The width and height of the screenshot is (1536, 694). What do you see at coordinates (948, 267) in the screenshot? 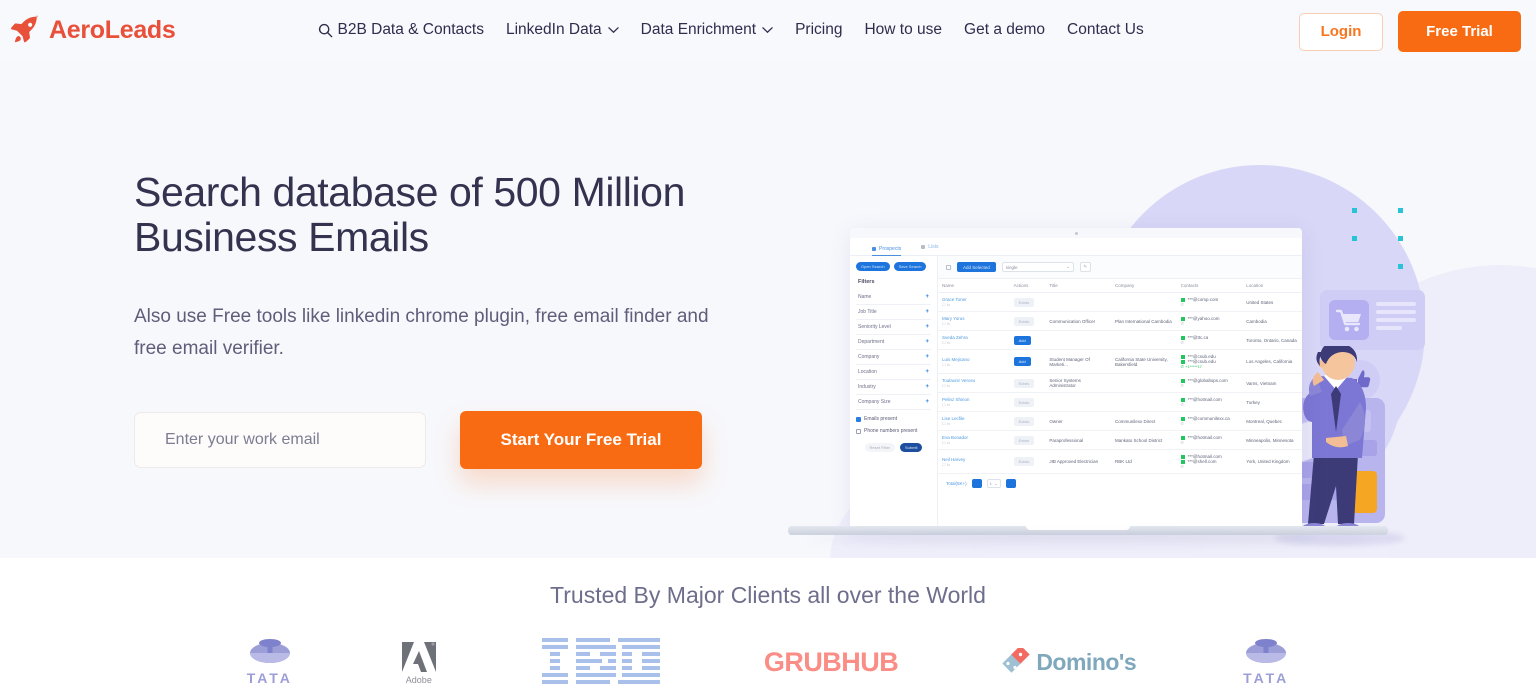
I see `select-all-checkbox` at bounding box center [948, 267].